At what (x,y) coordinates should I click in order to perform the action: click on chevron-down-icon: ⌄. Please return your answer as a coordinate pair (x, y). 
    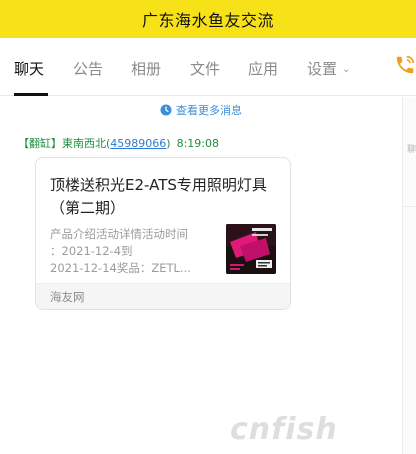
    Looking at the image, I should click on (346, 69).